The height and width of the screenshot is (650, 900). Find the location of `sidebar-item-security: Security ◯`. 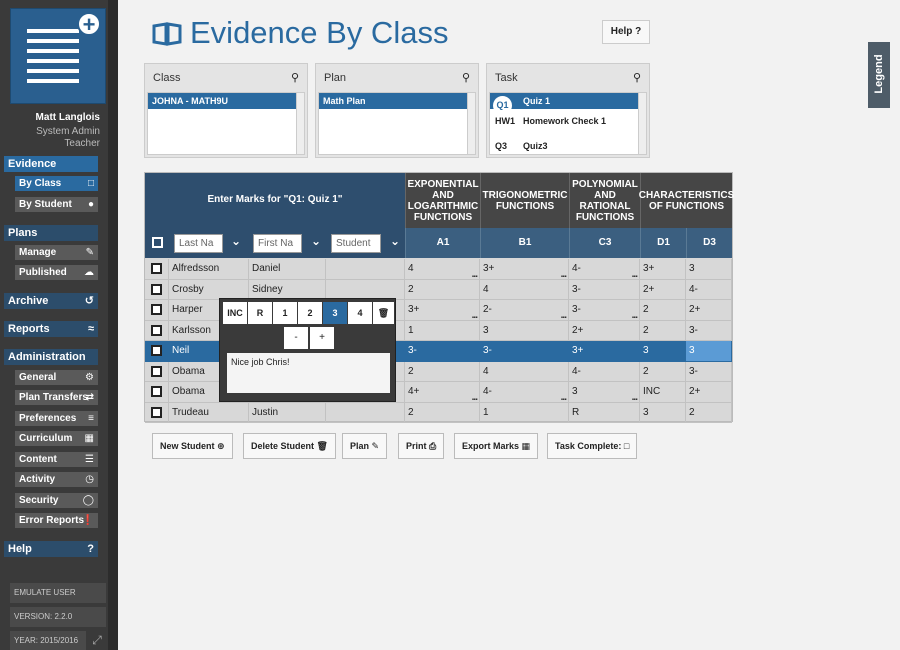

sidebar-item-security: Security ◯ is located at coordinates (56, 500).